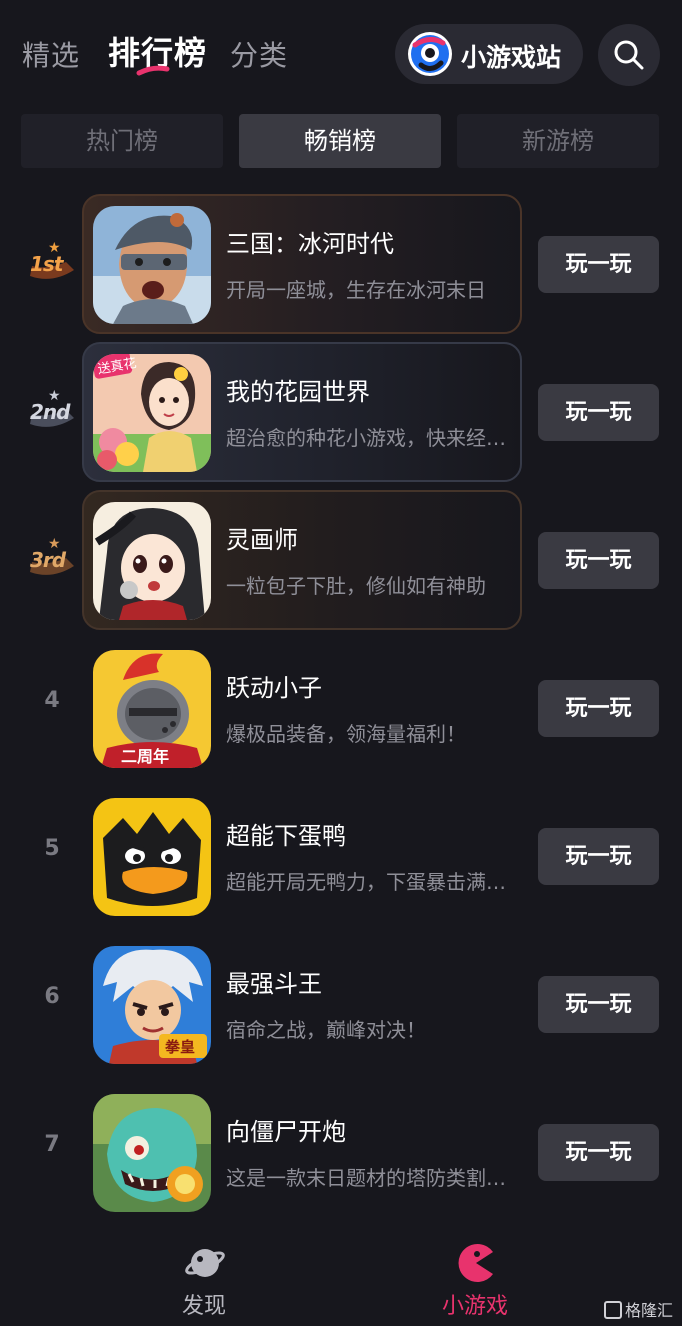  Describe the element at coordinates (145, 756) in the screenshot. I see `icon-tag-text: 二周年` at that location.